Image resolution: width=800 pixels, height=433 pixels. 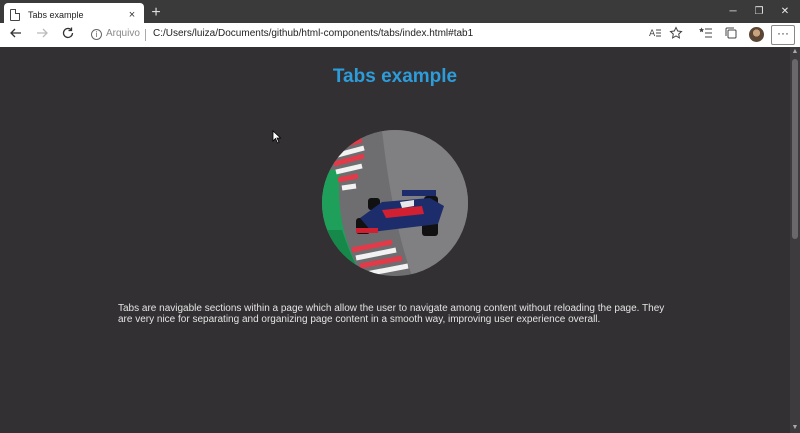 What do you see at coordinates (676, 35) in the screenshot?
I see `star-icon` at bounding box center [676, 35].